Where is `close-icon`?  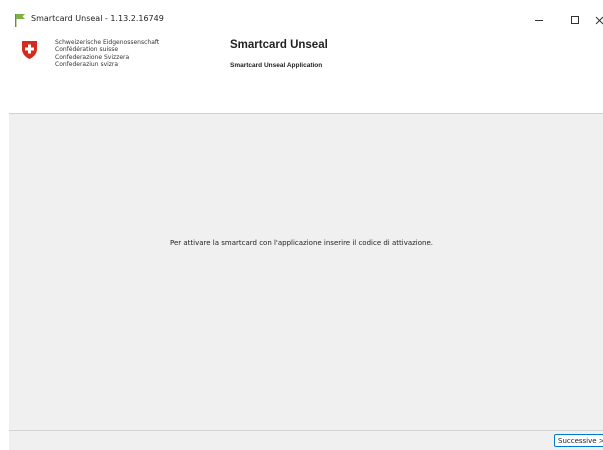 close-icon is located at coordinates (599, 20).